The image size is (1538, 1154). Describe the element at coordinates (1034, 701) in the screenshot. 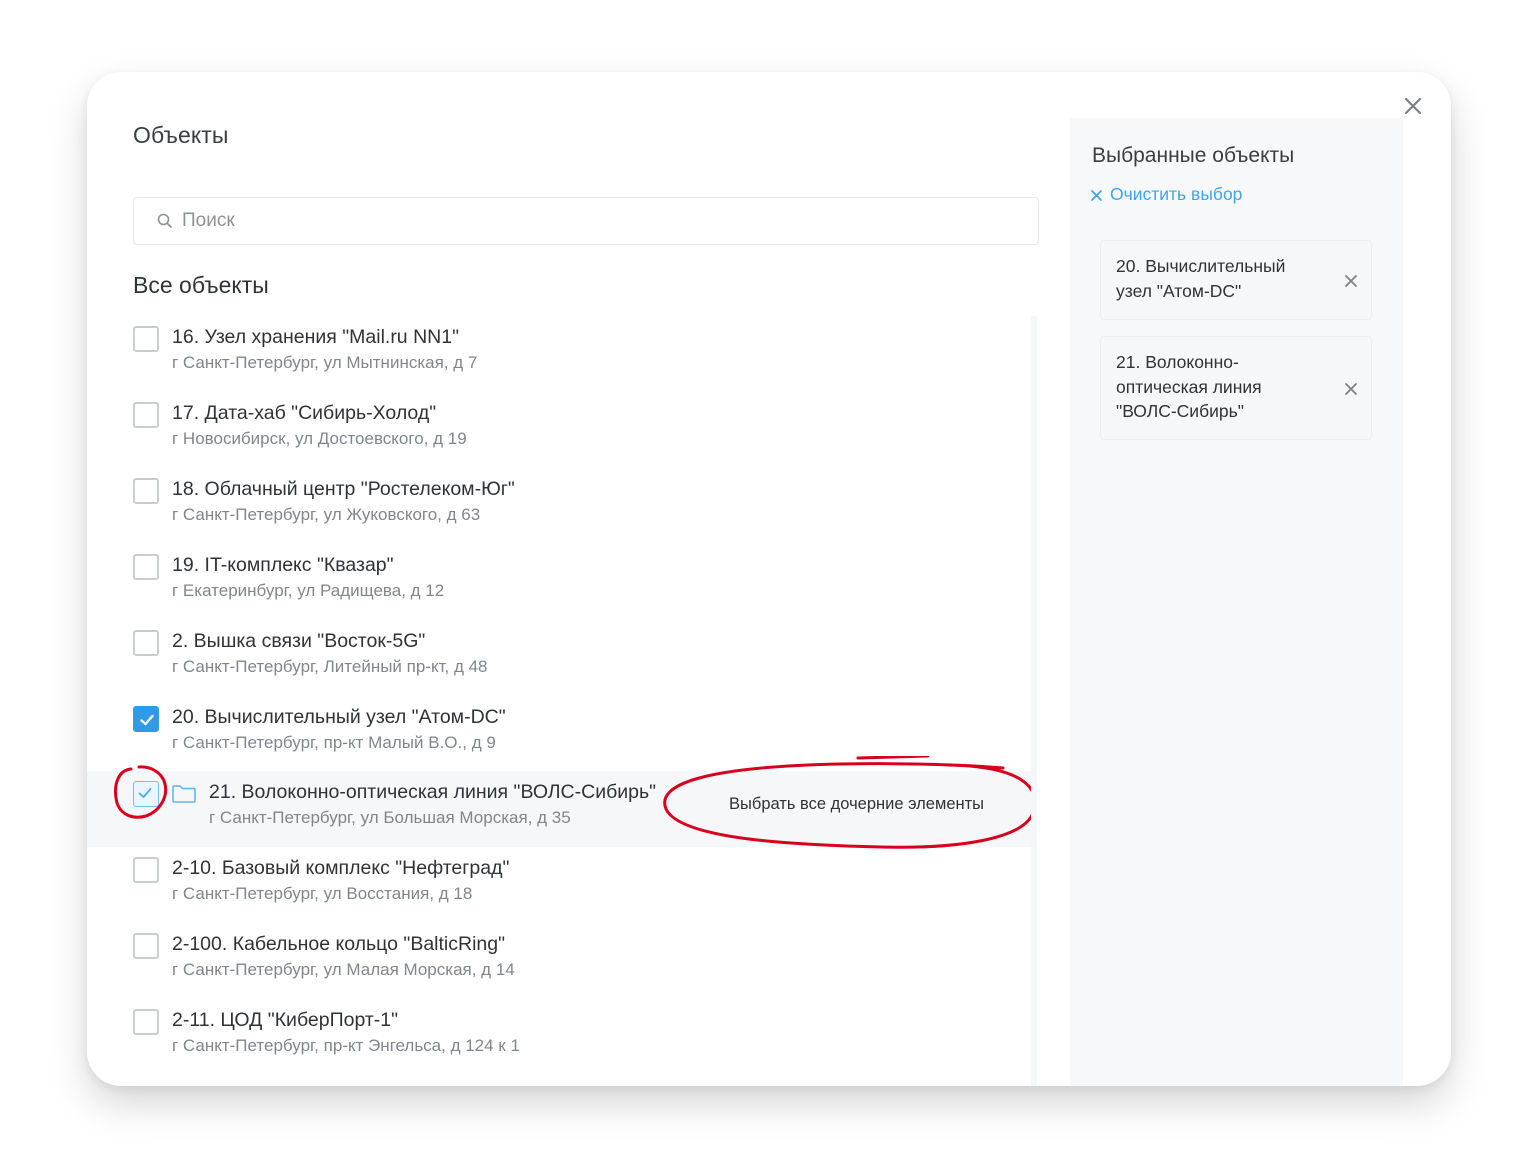

I see `list-scrollbar-track` at that location.